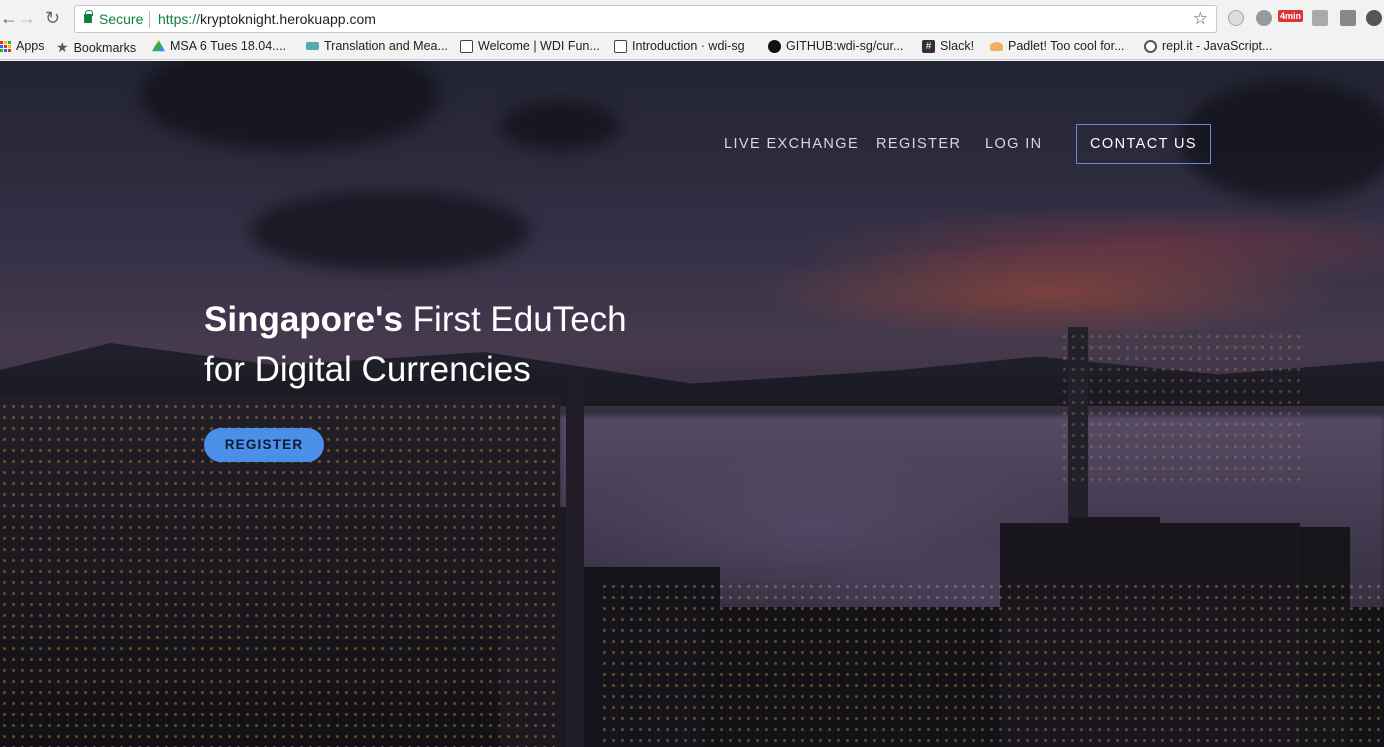 This screenshot has width=1384, height=747. I want to click on extension-timer-badge: 4min, so click(1291, 16).